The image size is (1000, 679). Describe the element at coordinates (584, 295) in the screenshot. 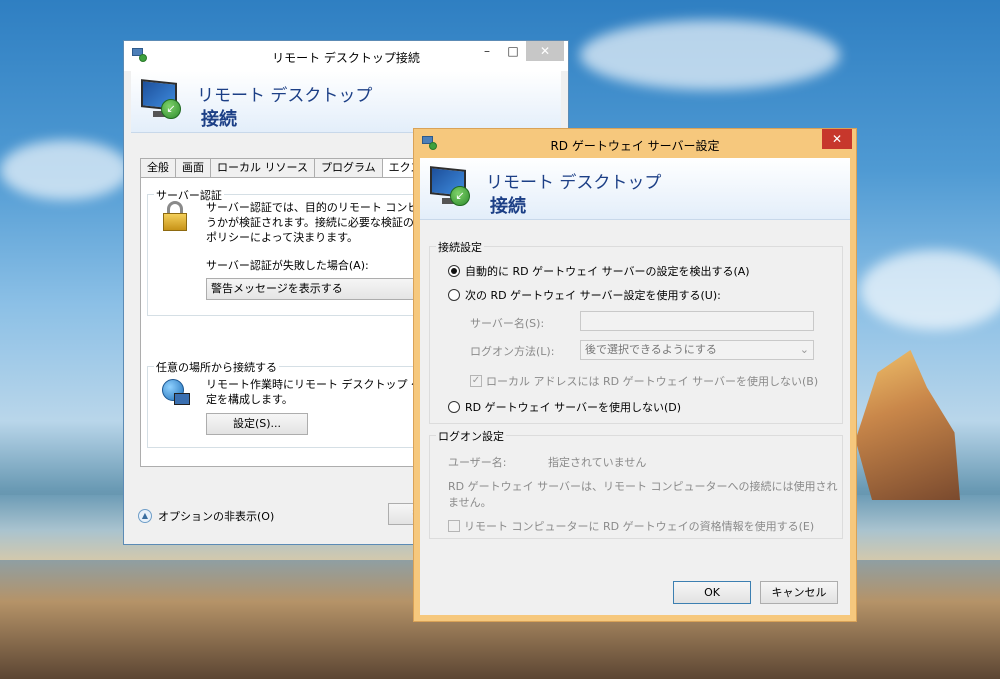

I see `radio-use-settings: 次の RD ゲートウェイ サーバー設定を使用する(U):` at that location.